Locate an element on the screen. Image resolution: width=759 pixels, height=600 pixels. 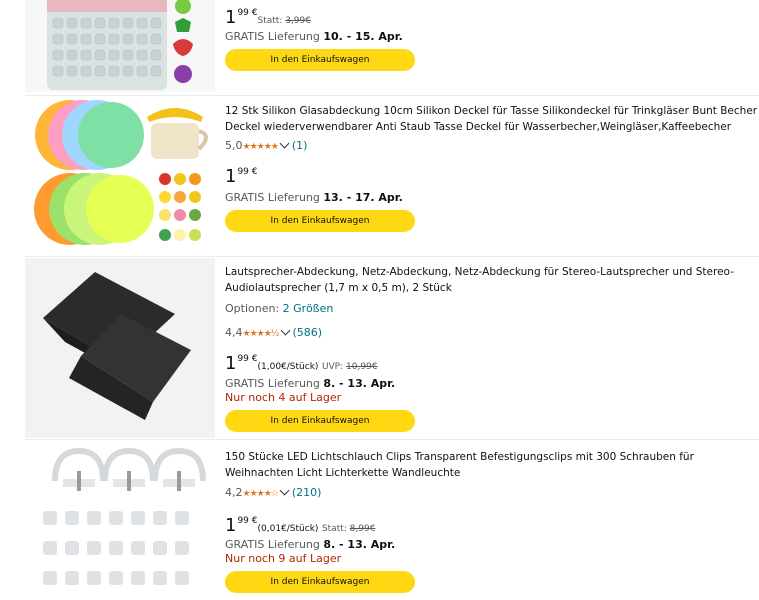
rating-row: 4,2★★★★☆ (210) is located at coordinates (273, 493).